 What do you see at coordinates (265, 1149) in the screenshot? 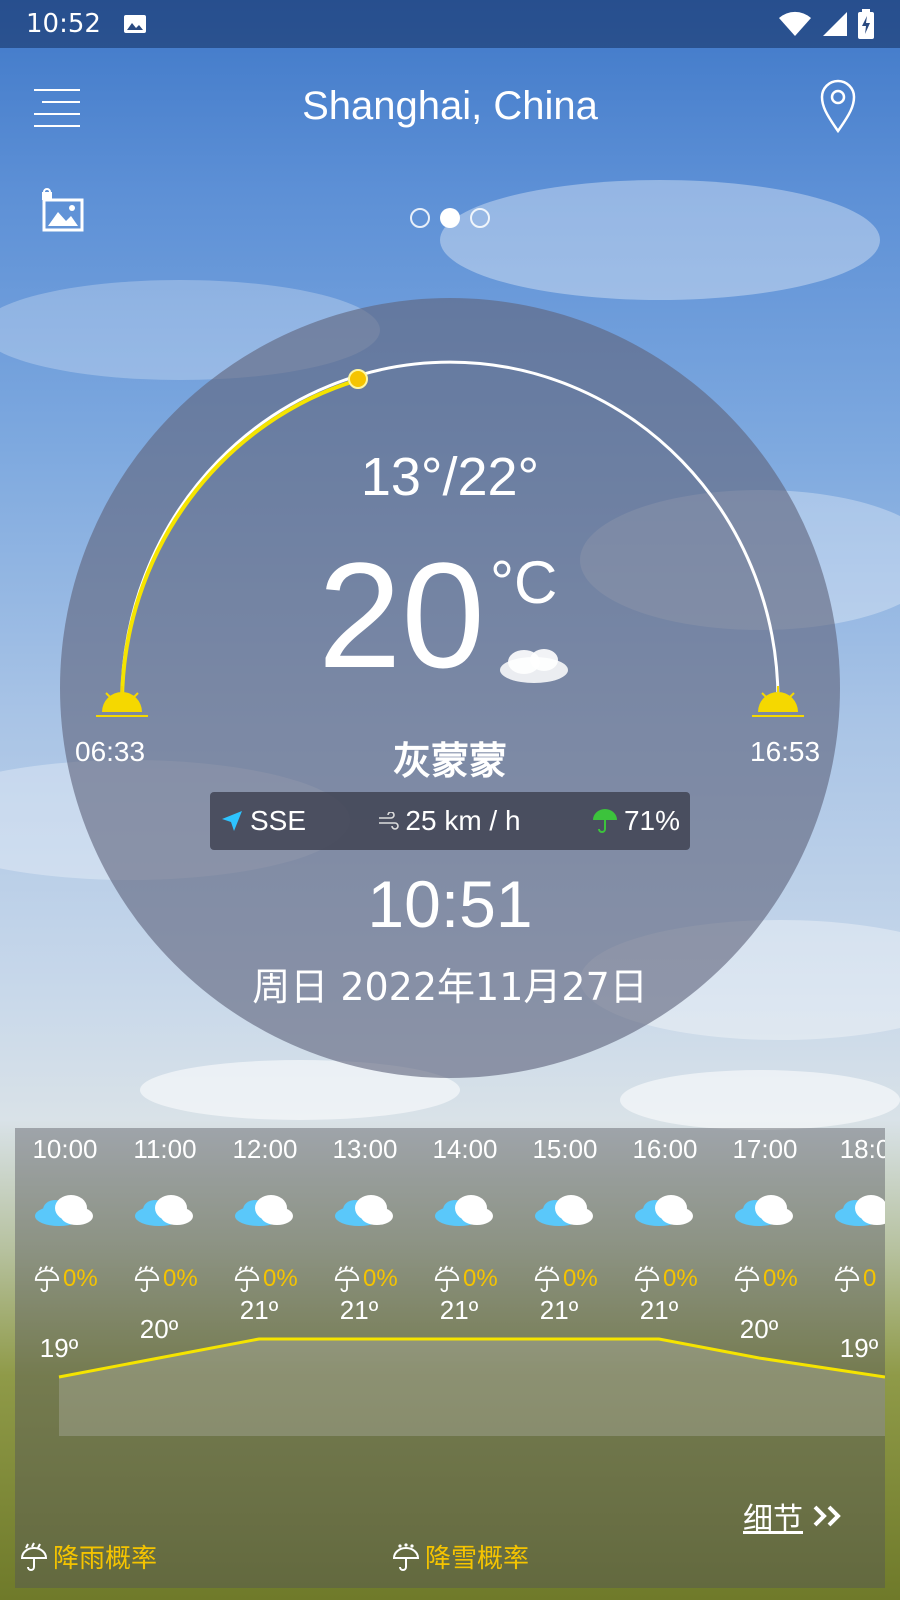
I see `hour-time: 12:00` at bounding box center [265, 1149].